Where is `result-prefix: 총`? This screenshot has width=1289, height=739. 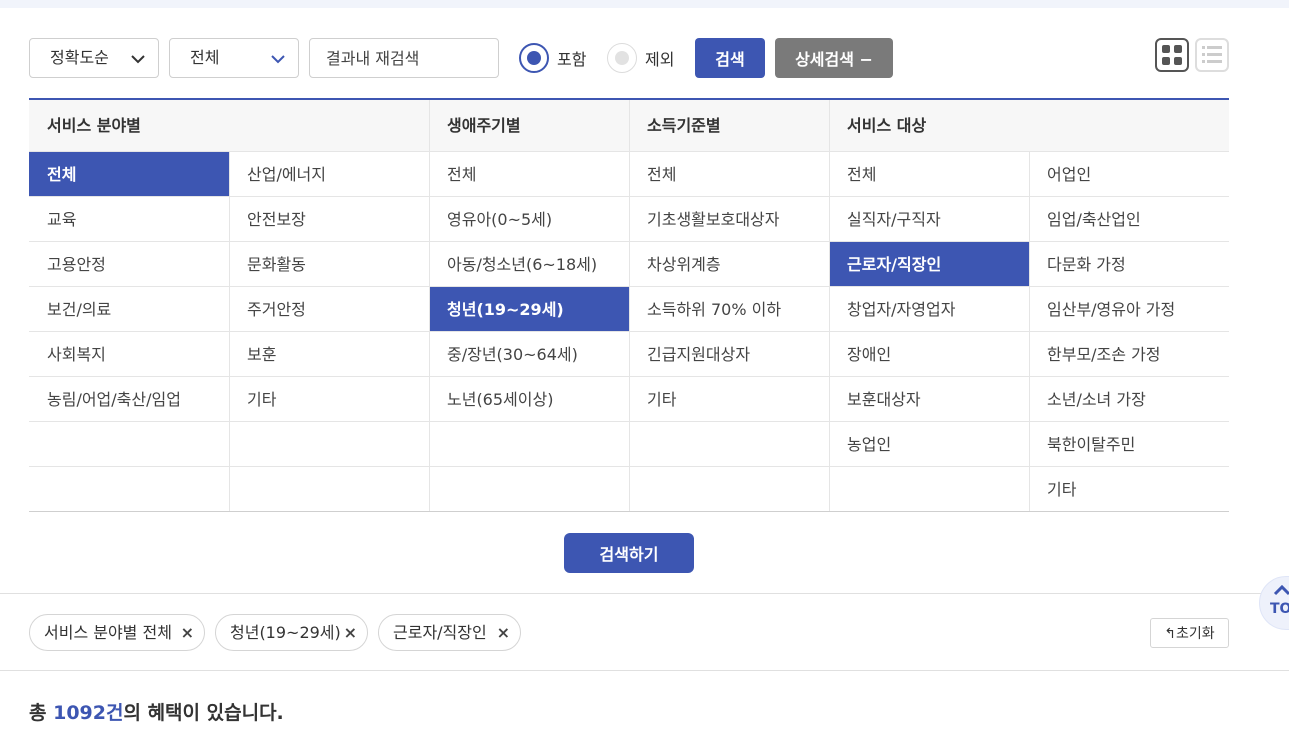
result-prefix: 총 is located at coordinates (41, 713).